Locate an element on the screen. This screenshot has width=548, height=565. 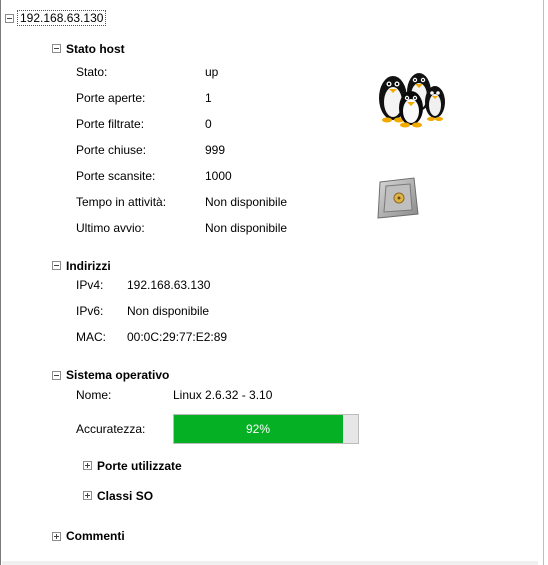
os-collapse-toggle is located at coordinates (56, 375).